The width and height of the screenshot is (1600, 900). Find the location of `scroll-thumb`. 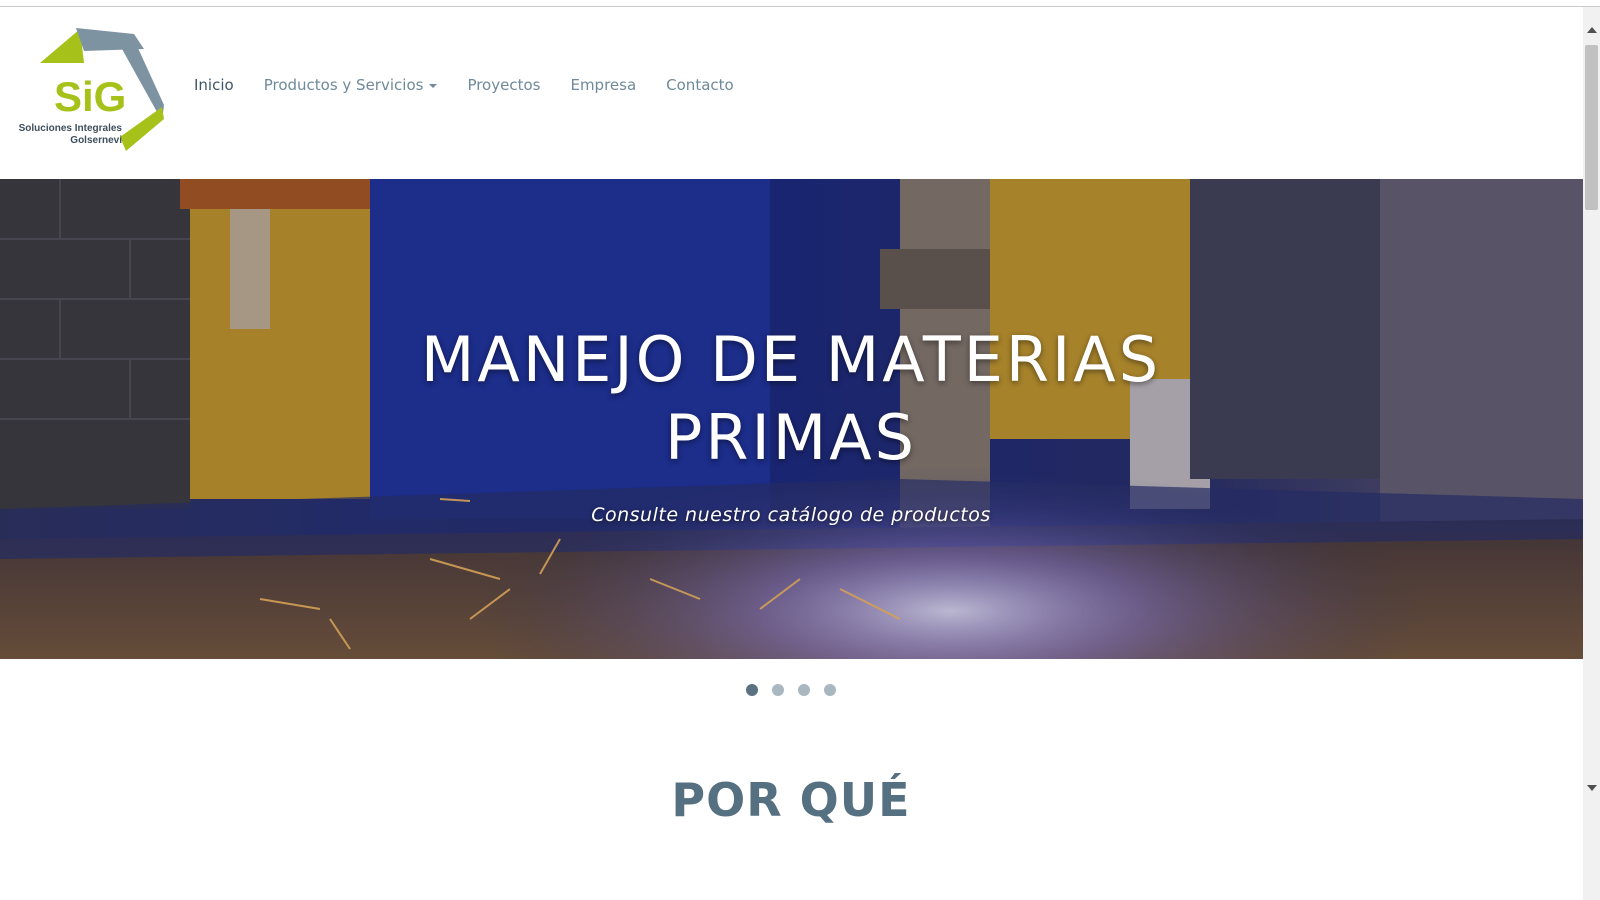

scroll-thumb is located at coordinates (1591, 127).